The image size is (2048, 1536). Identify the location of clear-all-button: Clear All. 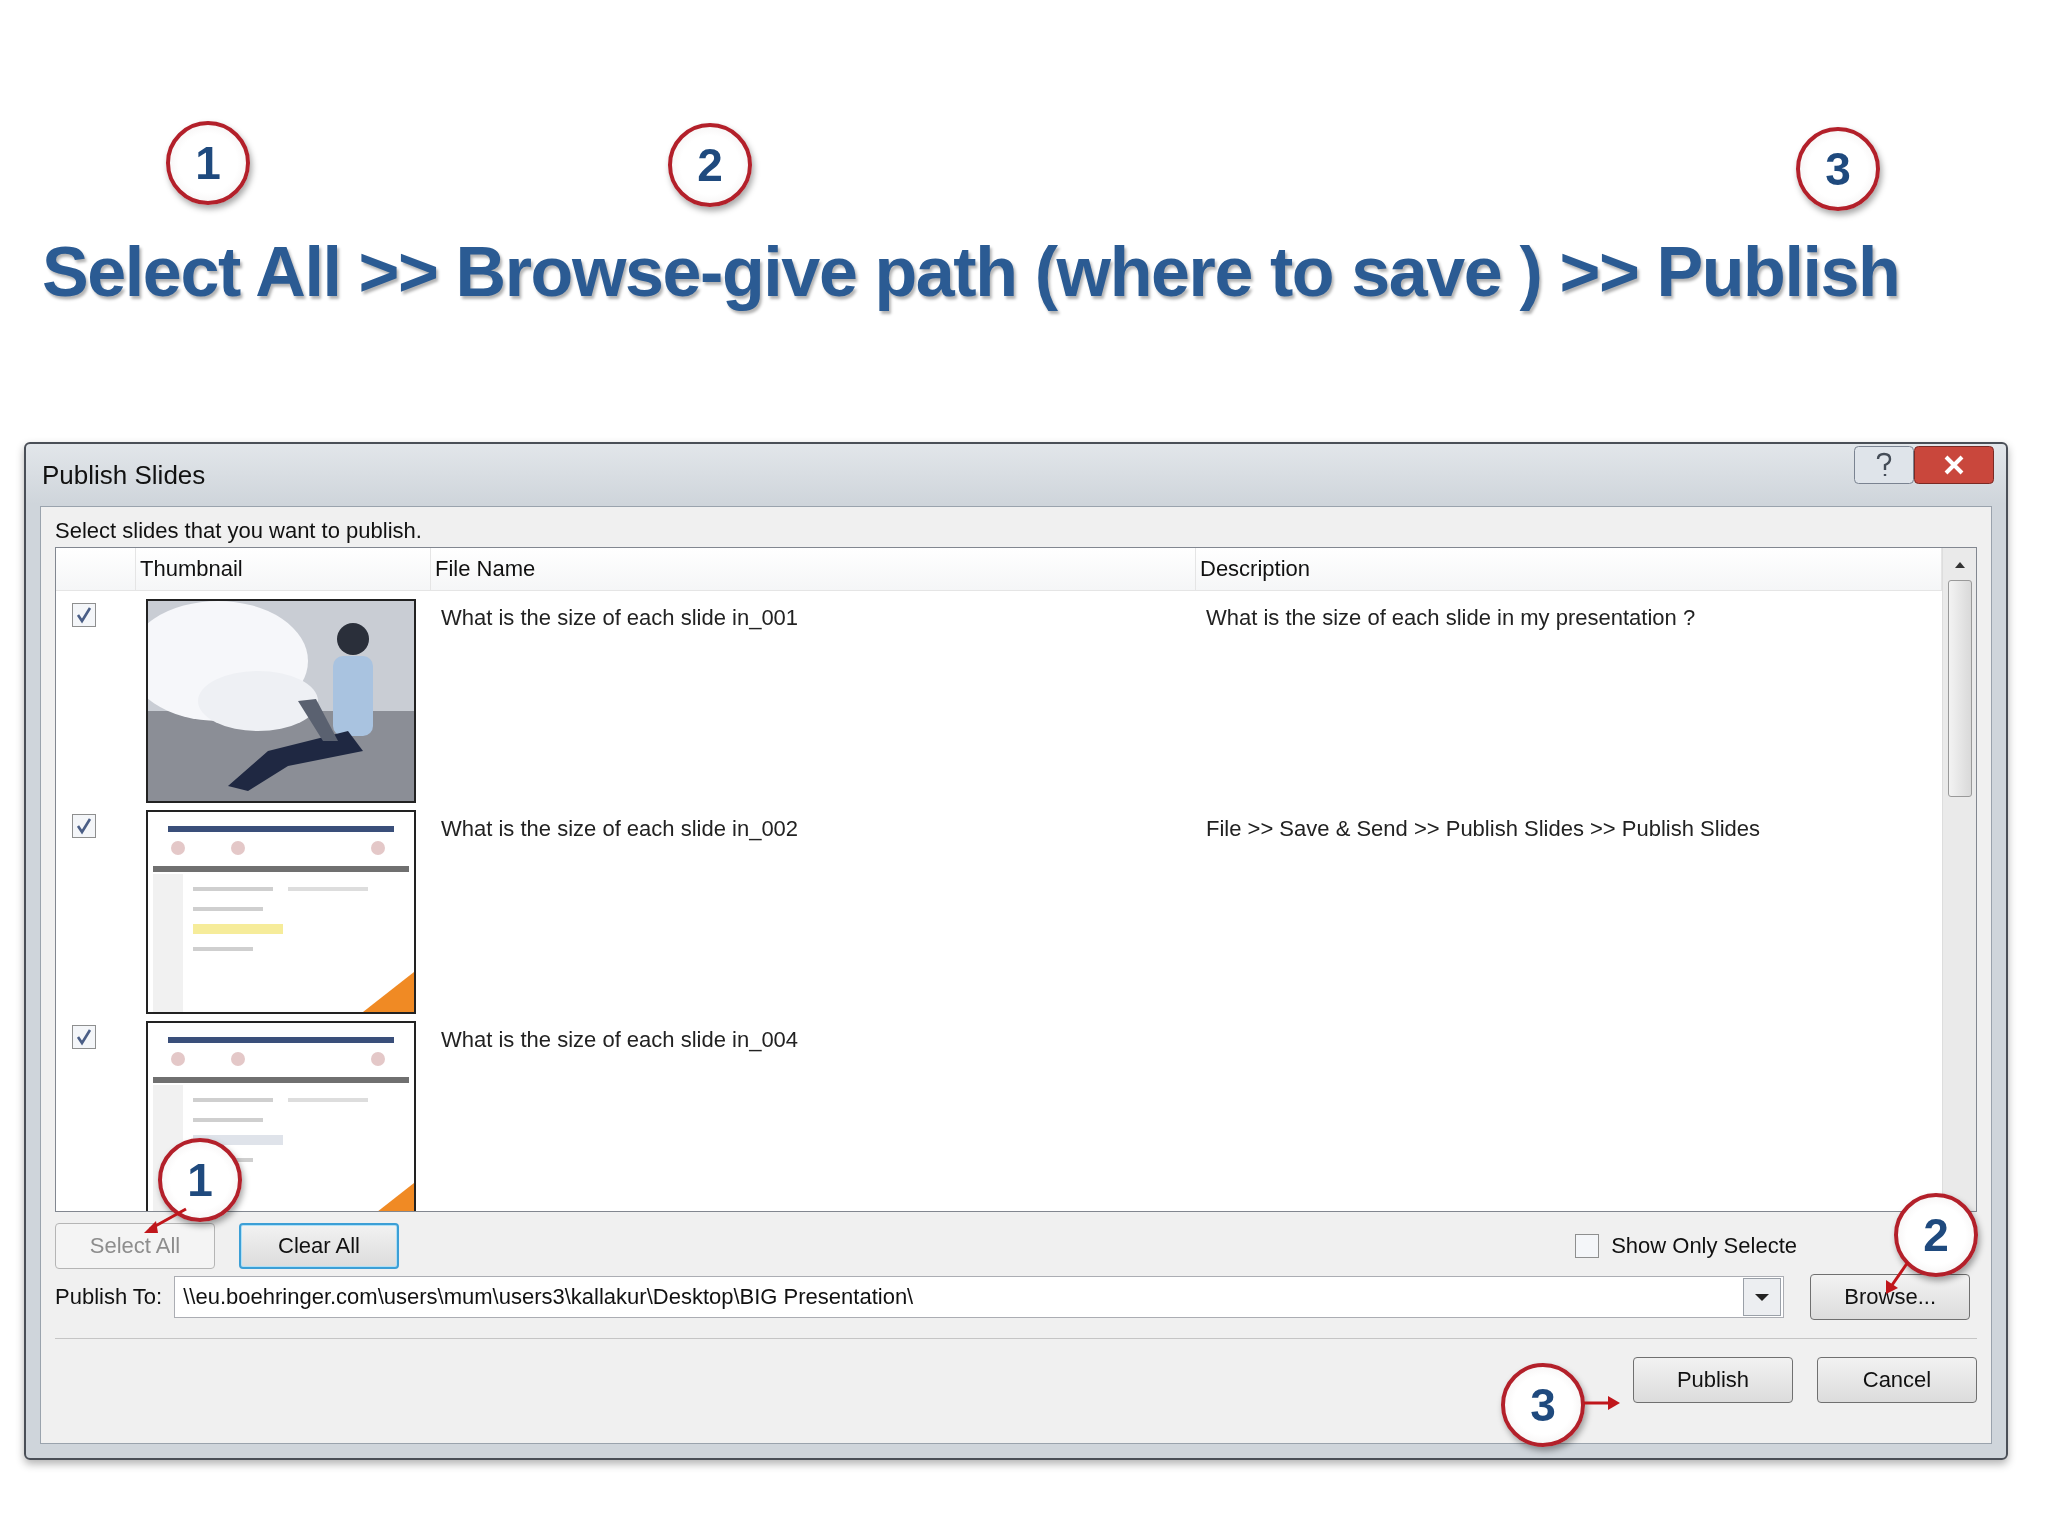
(319, 1246).